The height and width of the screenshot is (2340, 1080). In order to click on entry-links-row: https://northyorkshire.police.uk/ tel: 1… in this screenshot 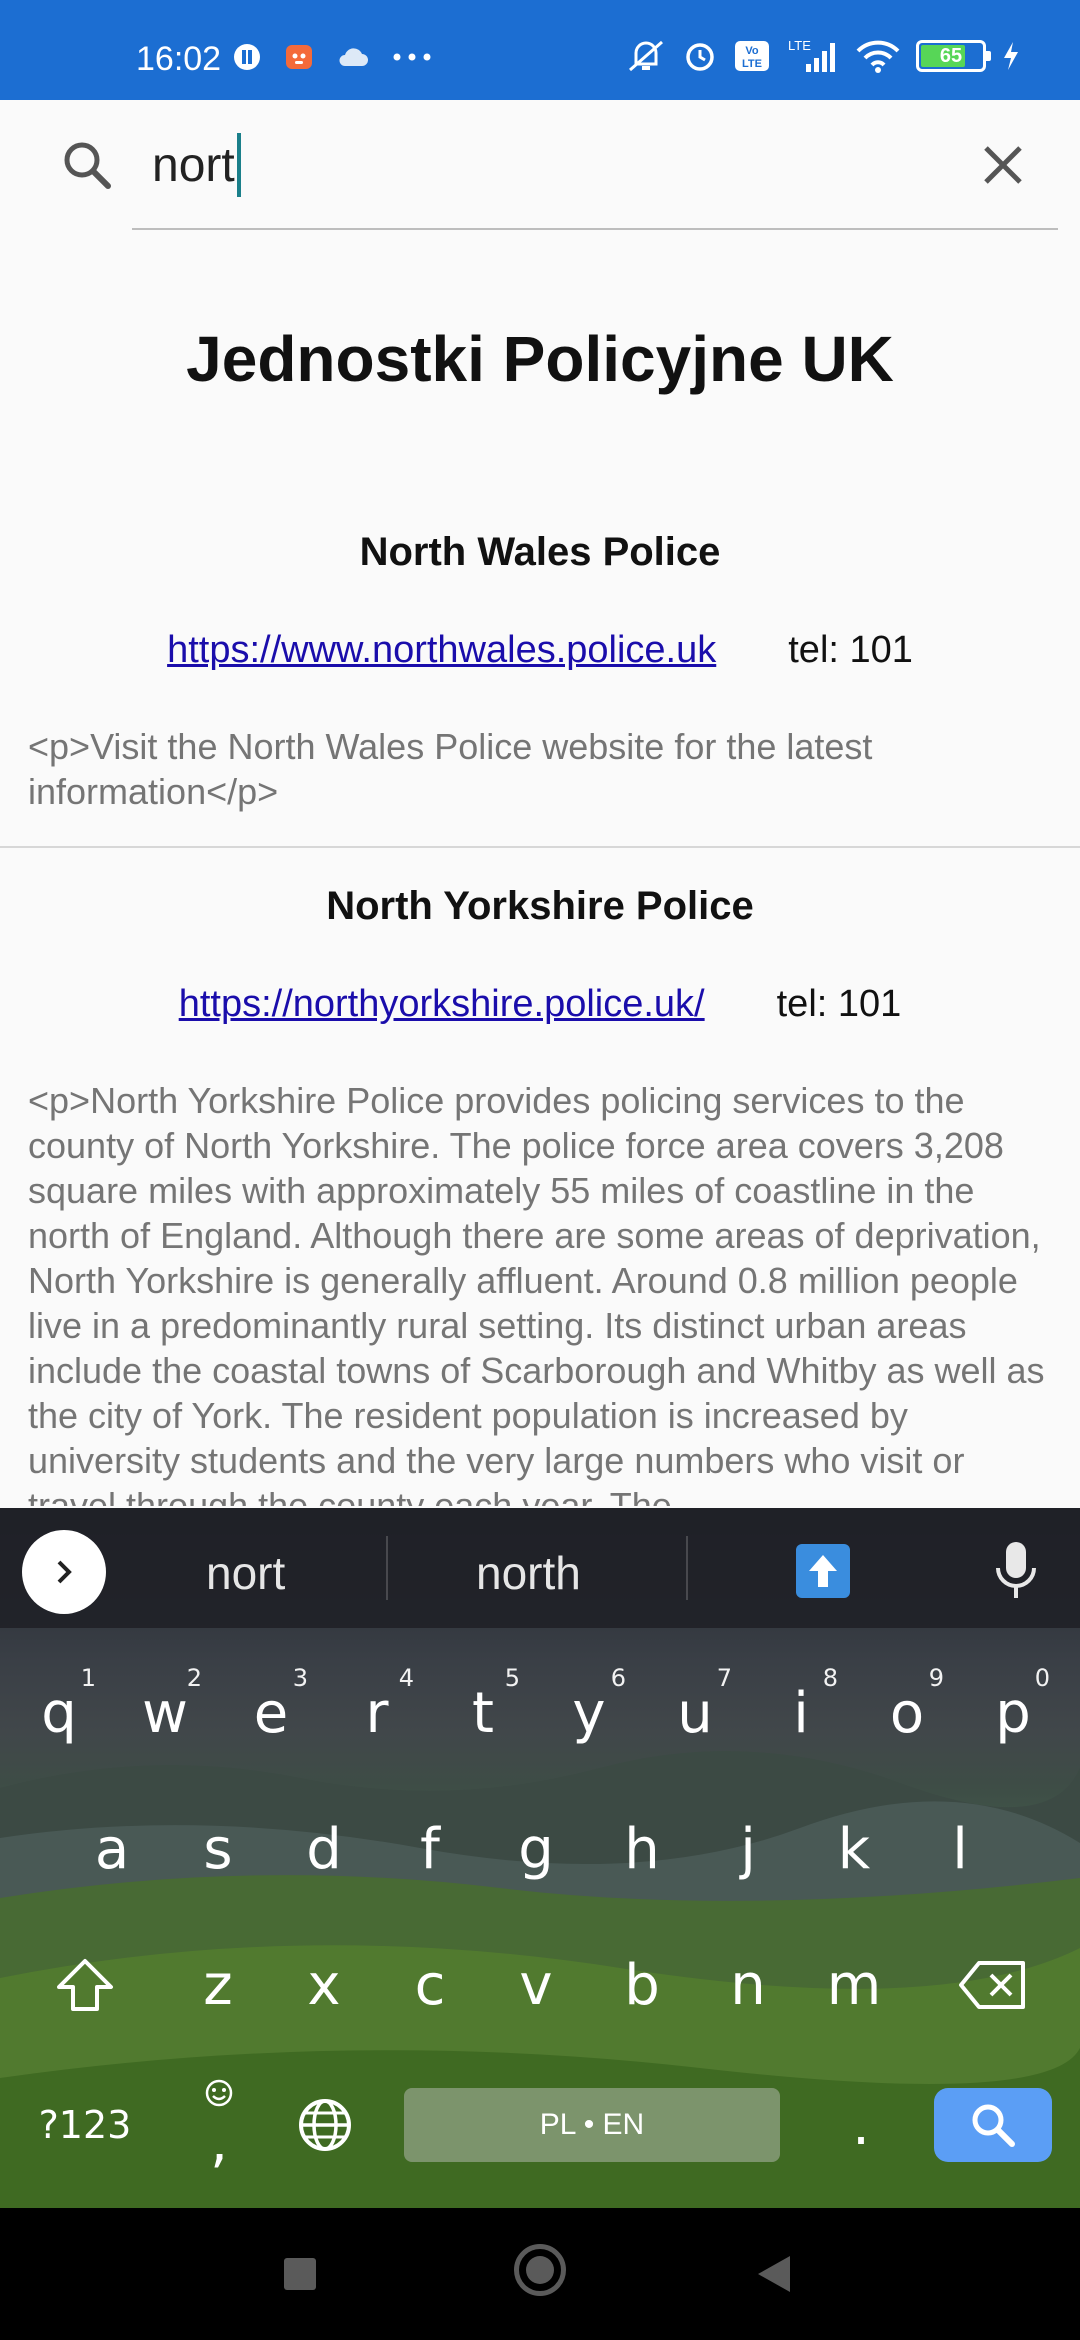, I will do `click(540, 1004)`.